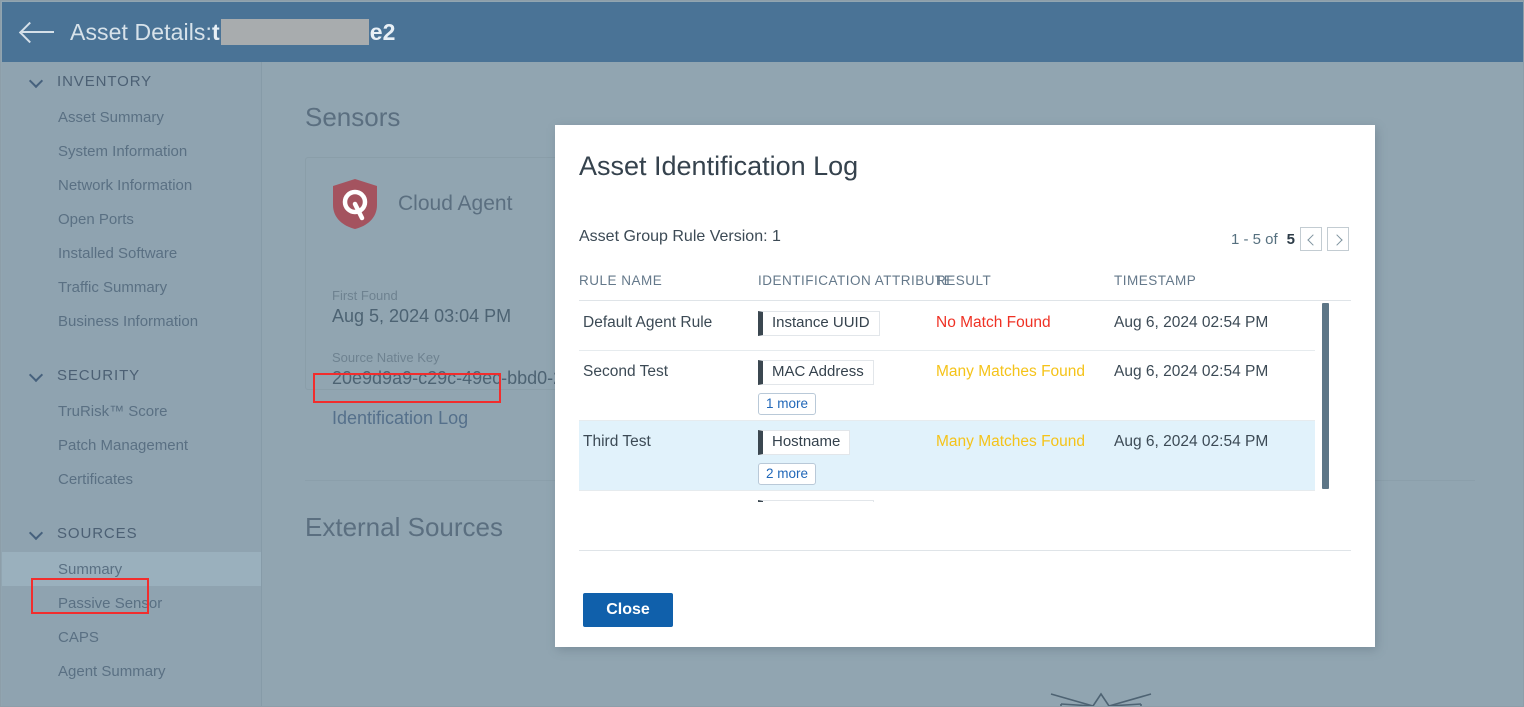  What do you see at coordinates (123, 151) in the screenshot?
I see `sidebar-item-label: System Information` at bounding box center [123, 151].